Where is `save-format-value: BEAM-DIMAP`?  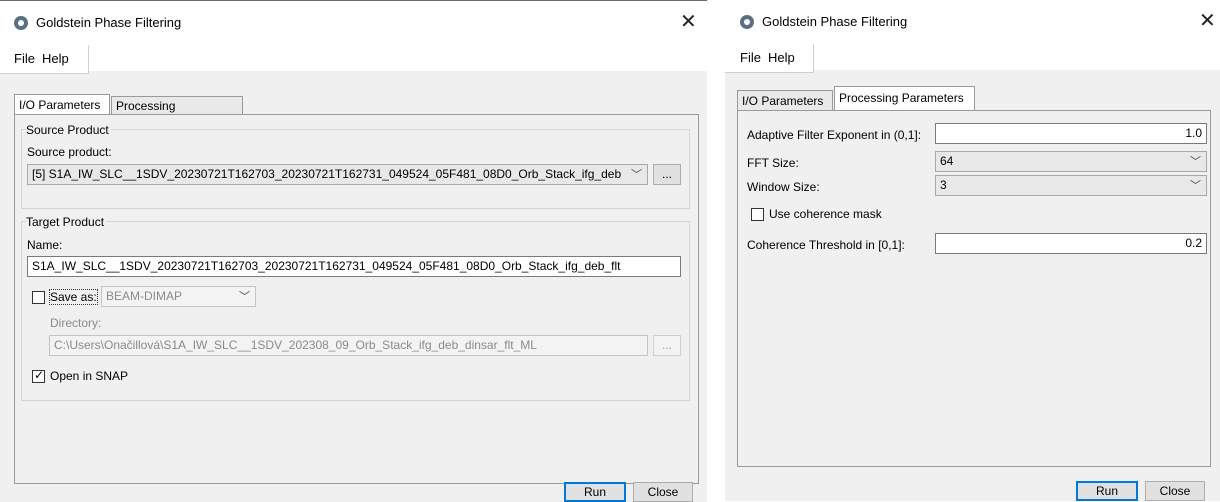
save-format-value: BEAM-DIMAP is located at coordinates (144, 296).